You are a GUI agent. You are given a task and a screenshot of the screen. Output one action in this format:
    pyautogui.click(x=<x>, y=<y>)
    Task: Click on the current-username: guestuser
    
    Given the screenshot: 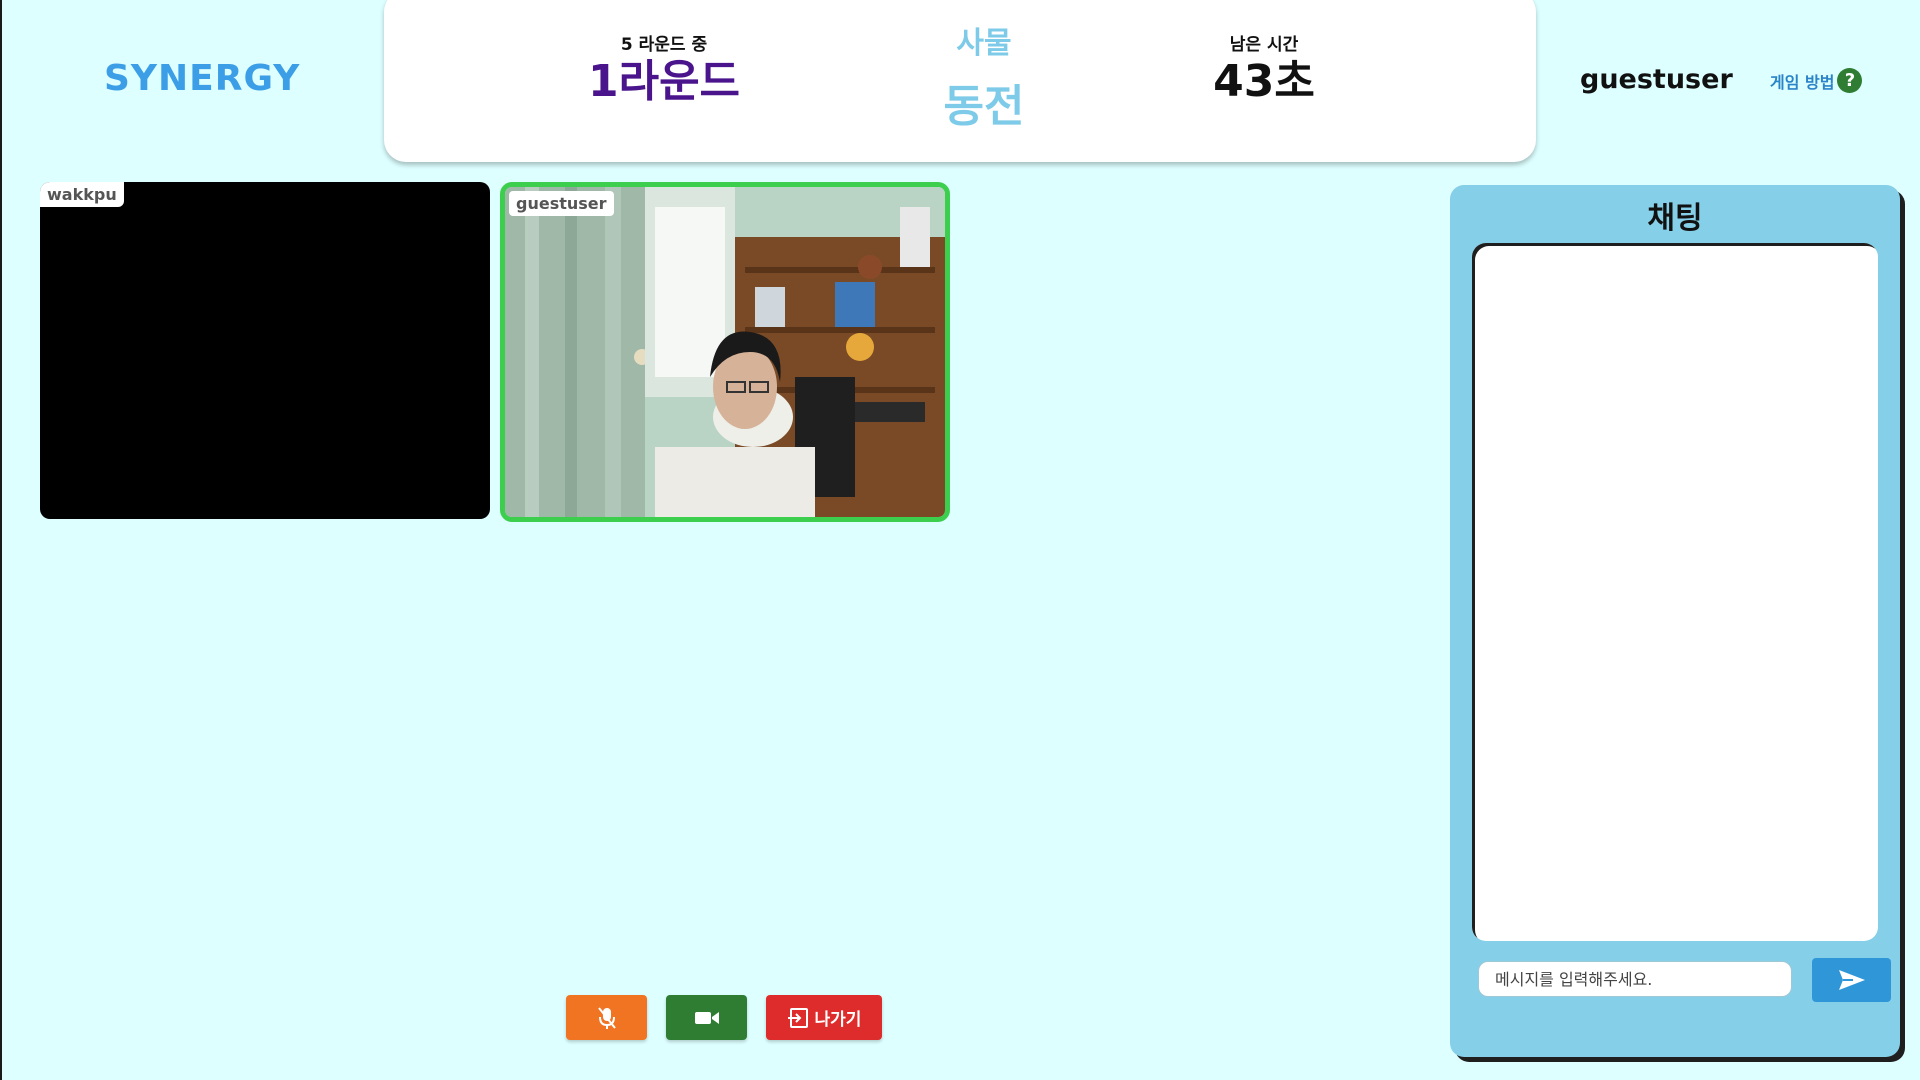 What is the action you would take?
    pyautogui.click(x=1656, y=79)
    